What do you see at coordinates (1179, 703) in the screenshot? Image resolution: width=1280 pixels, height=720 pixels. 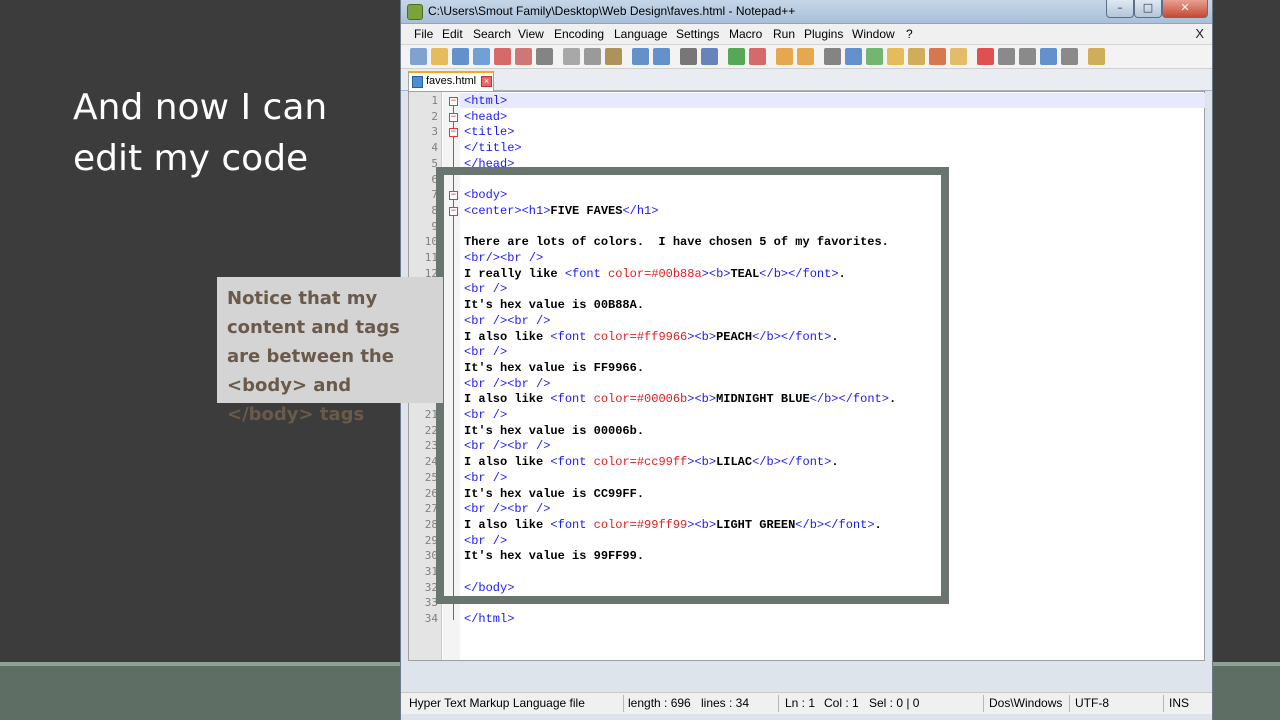 I see `status-ins-mode: INS` at bounding box center [1179, 703].